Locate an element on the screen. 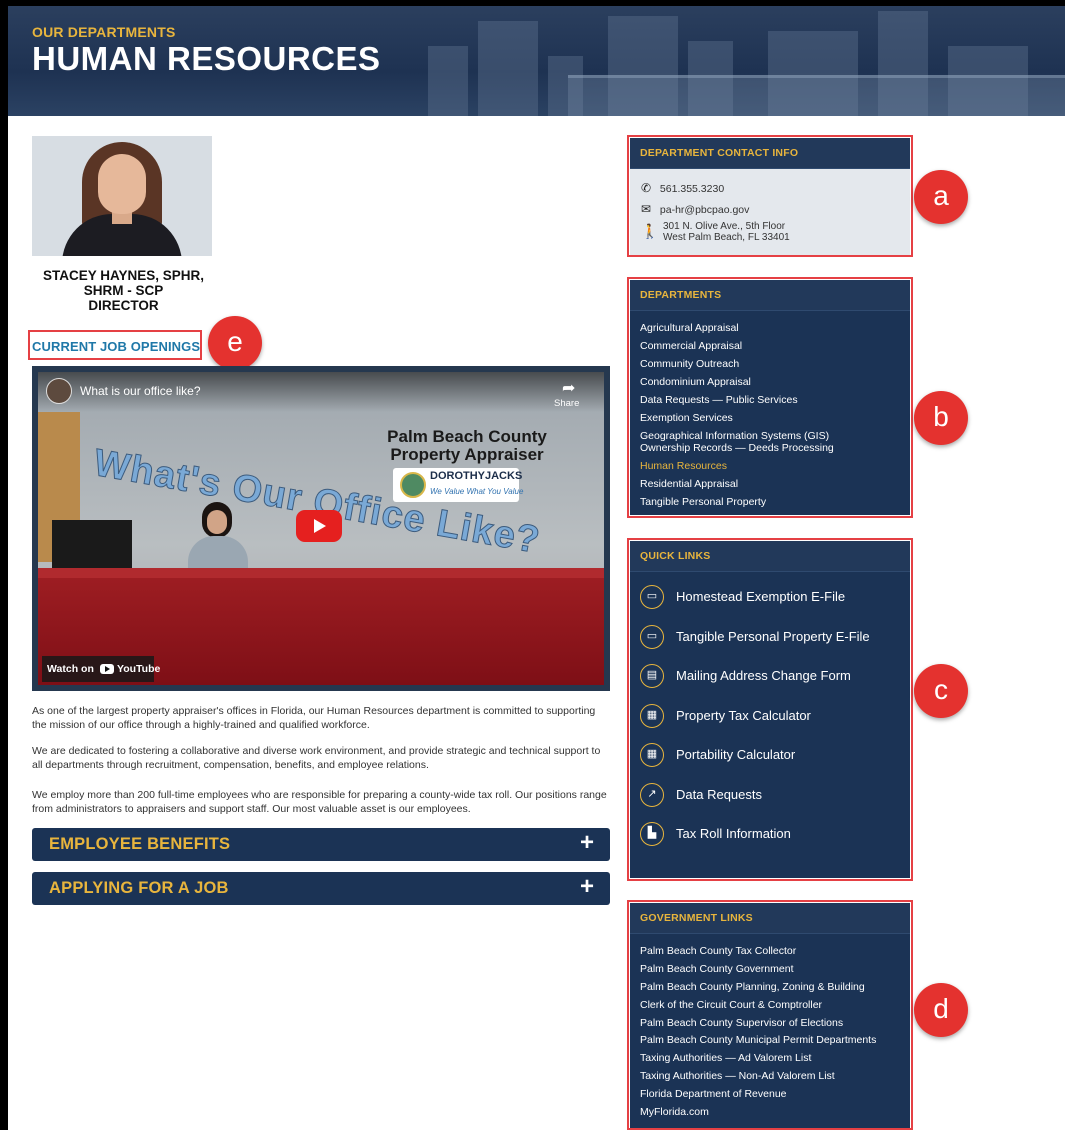 Image resolution: width=1065 pixels, height=1130 pixels. accordion-label: APPLYING FOR A JOB is located at coordinates (139, 888).